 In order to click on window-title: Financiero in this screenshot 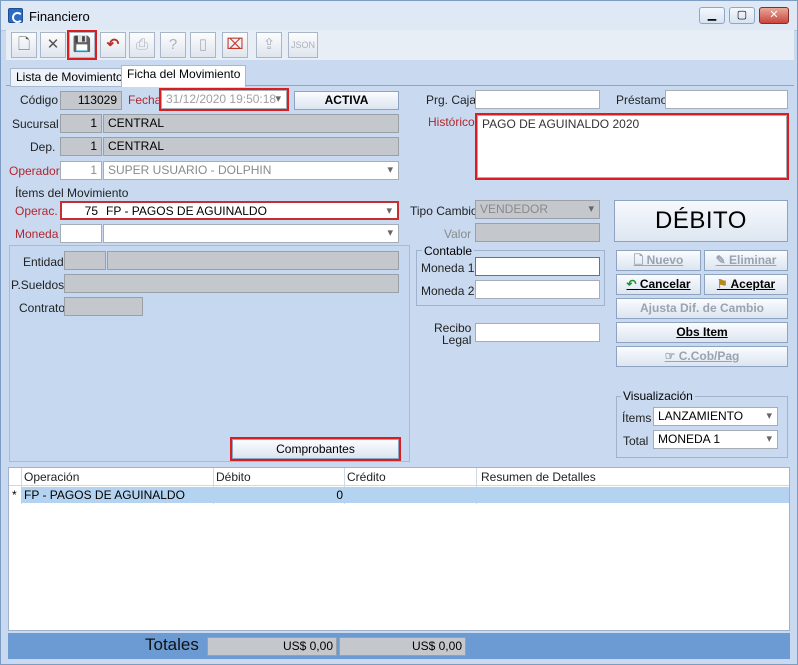, I will do `click(59, 16)`.